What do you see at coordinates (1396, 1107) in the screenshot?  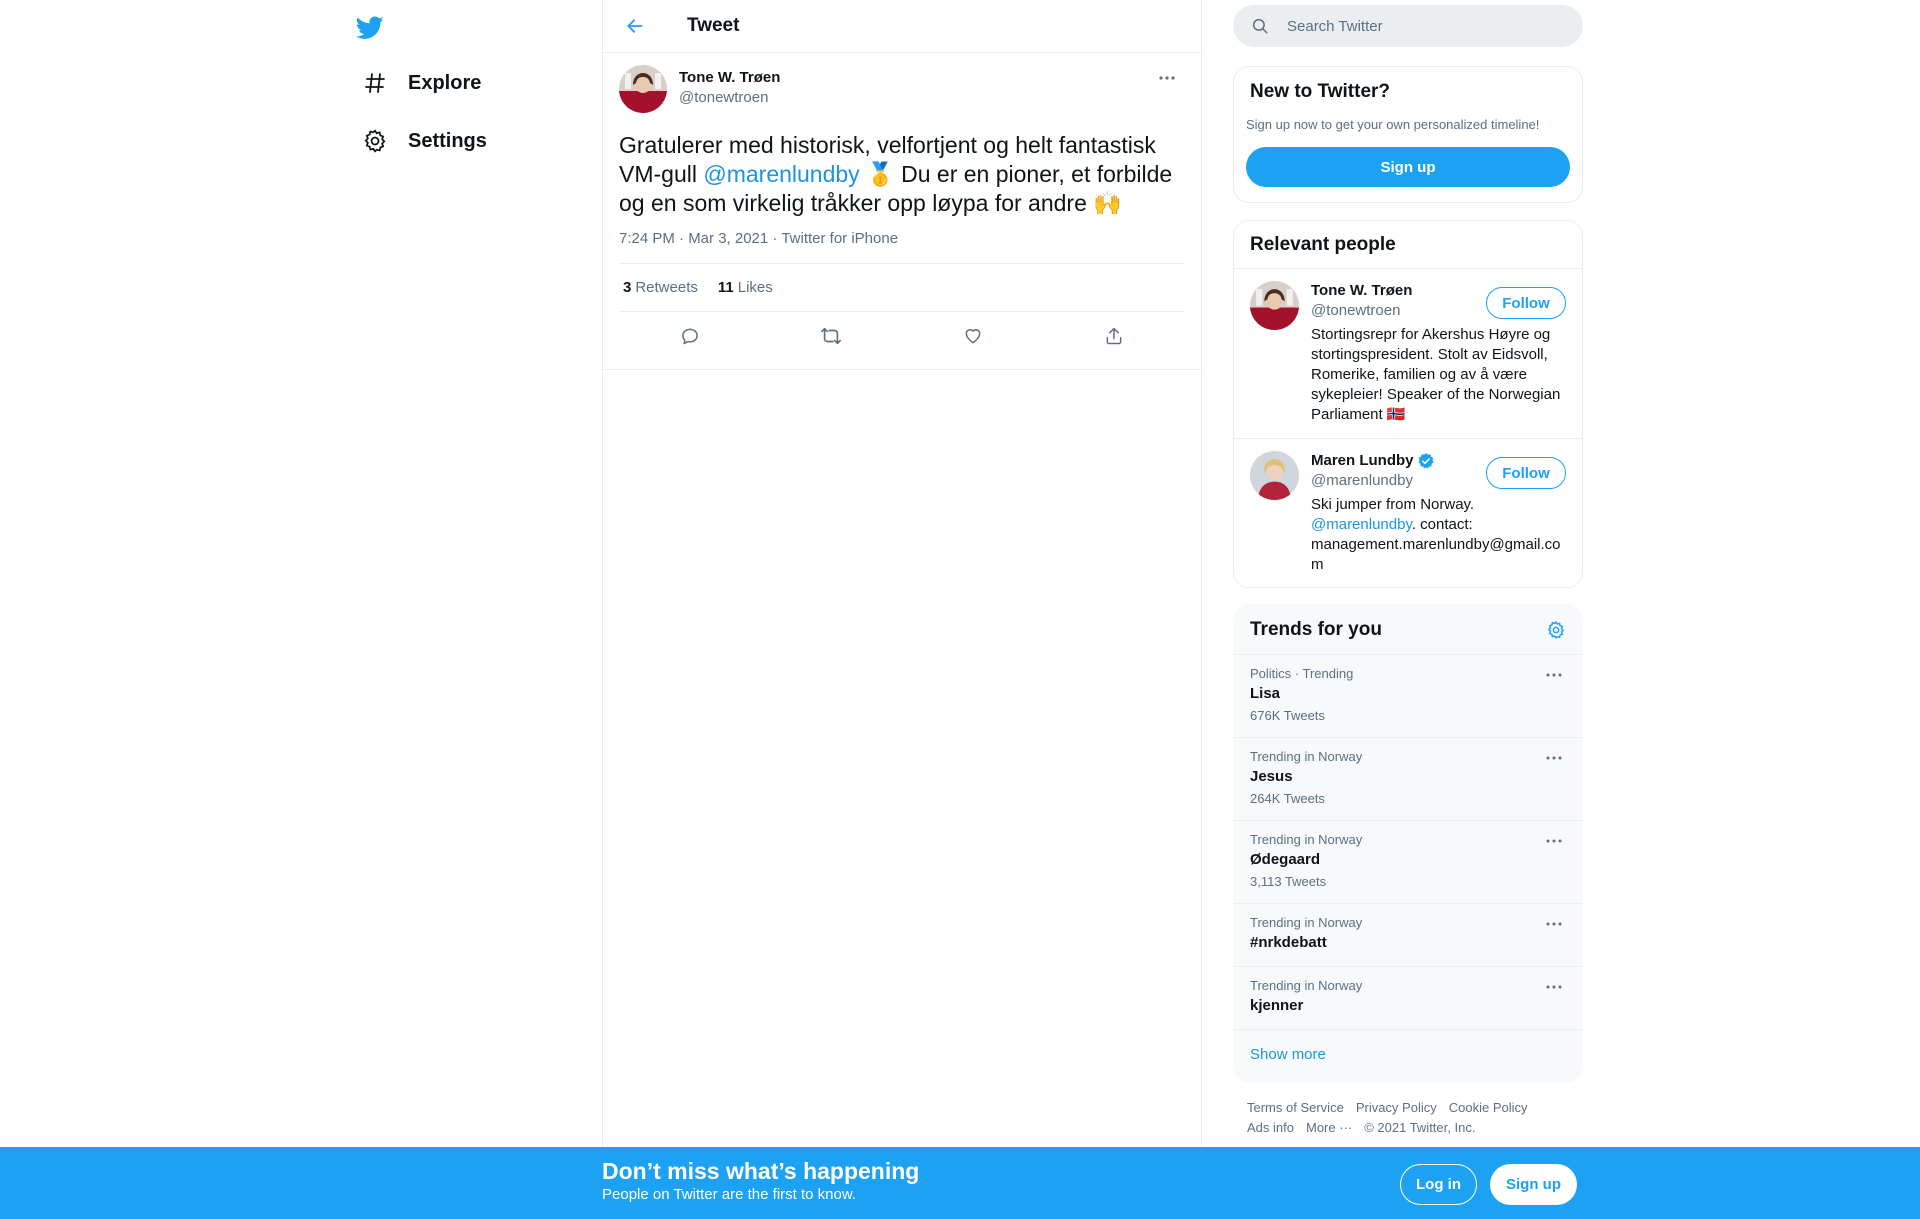 I see `footer-link-privacy: Privacy Policy` at bounding box center [1396, 1107].